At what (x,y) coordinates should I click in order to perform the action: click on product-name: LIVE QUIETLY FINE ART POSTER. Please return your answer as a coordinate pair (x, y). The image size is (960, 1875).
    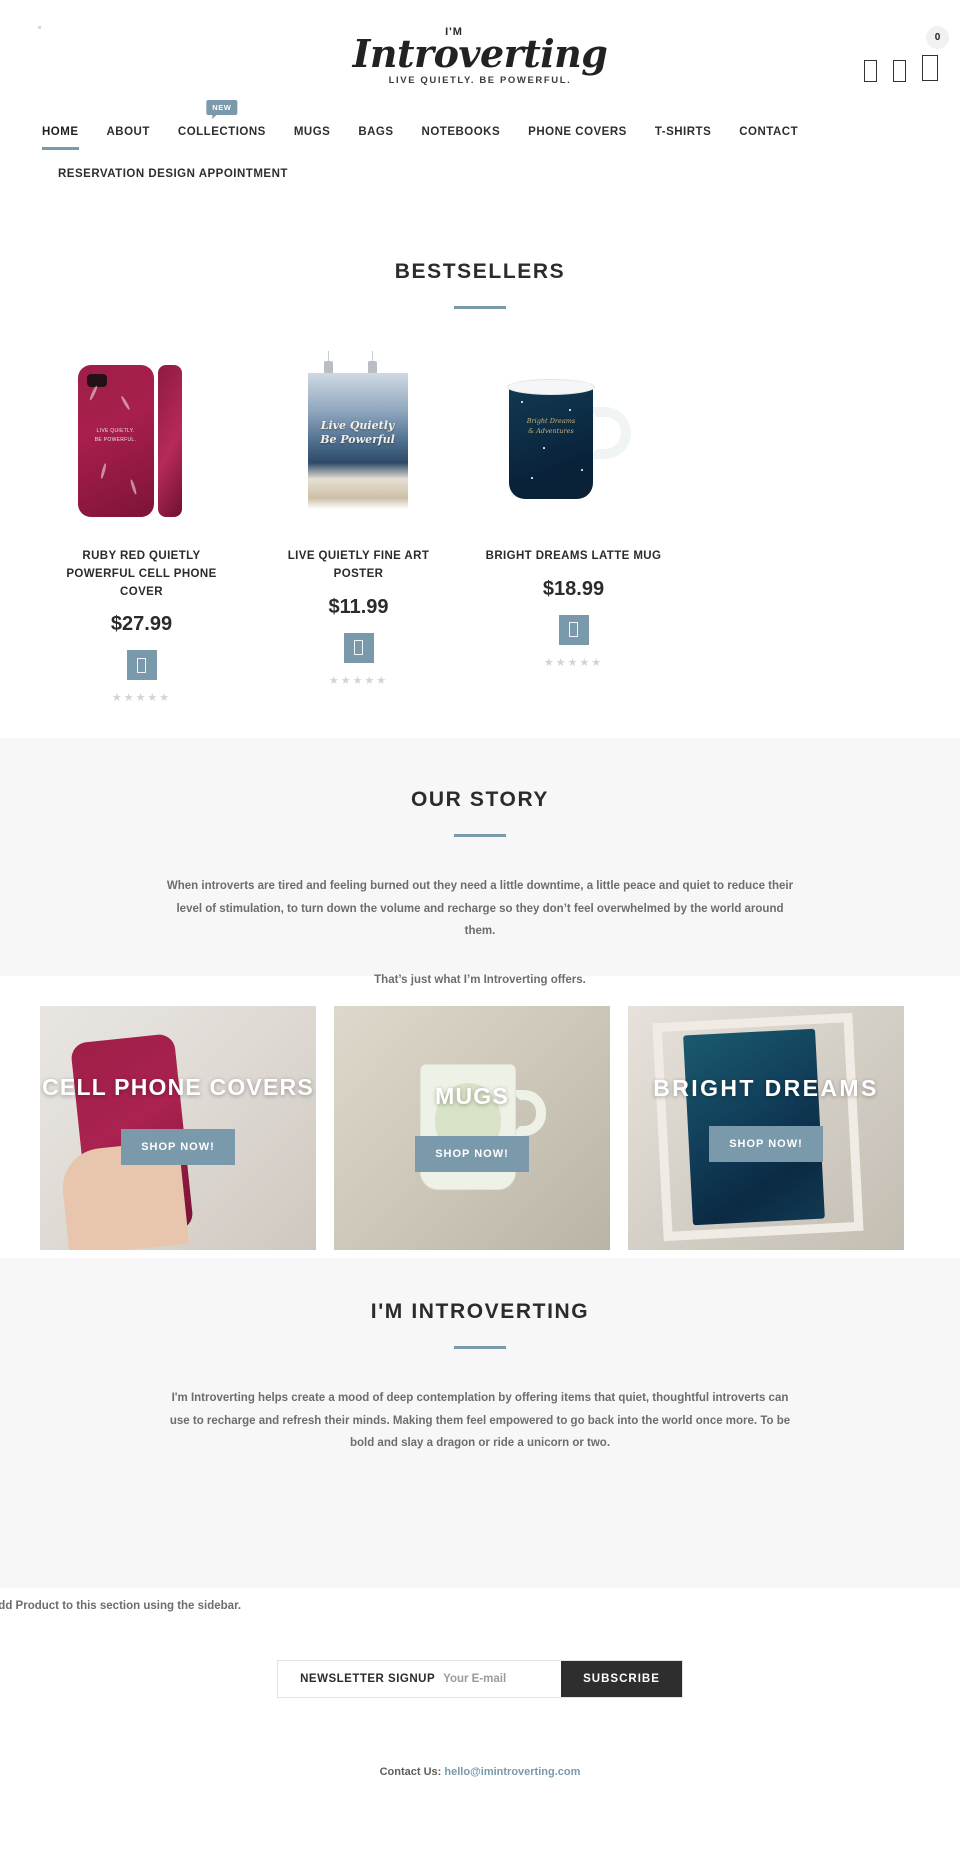
    Looking at the image, I should click on (358, 565).